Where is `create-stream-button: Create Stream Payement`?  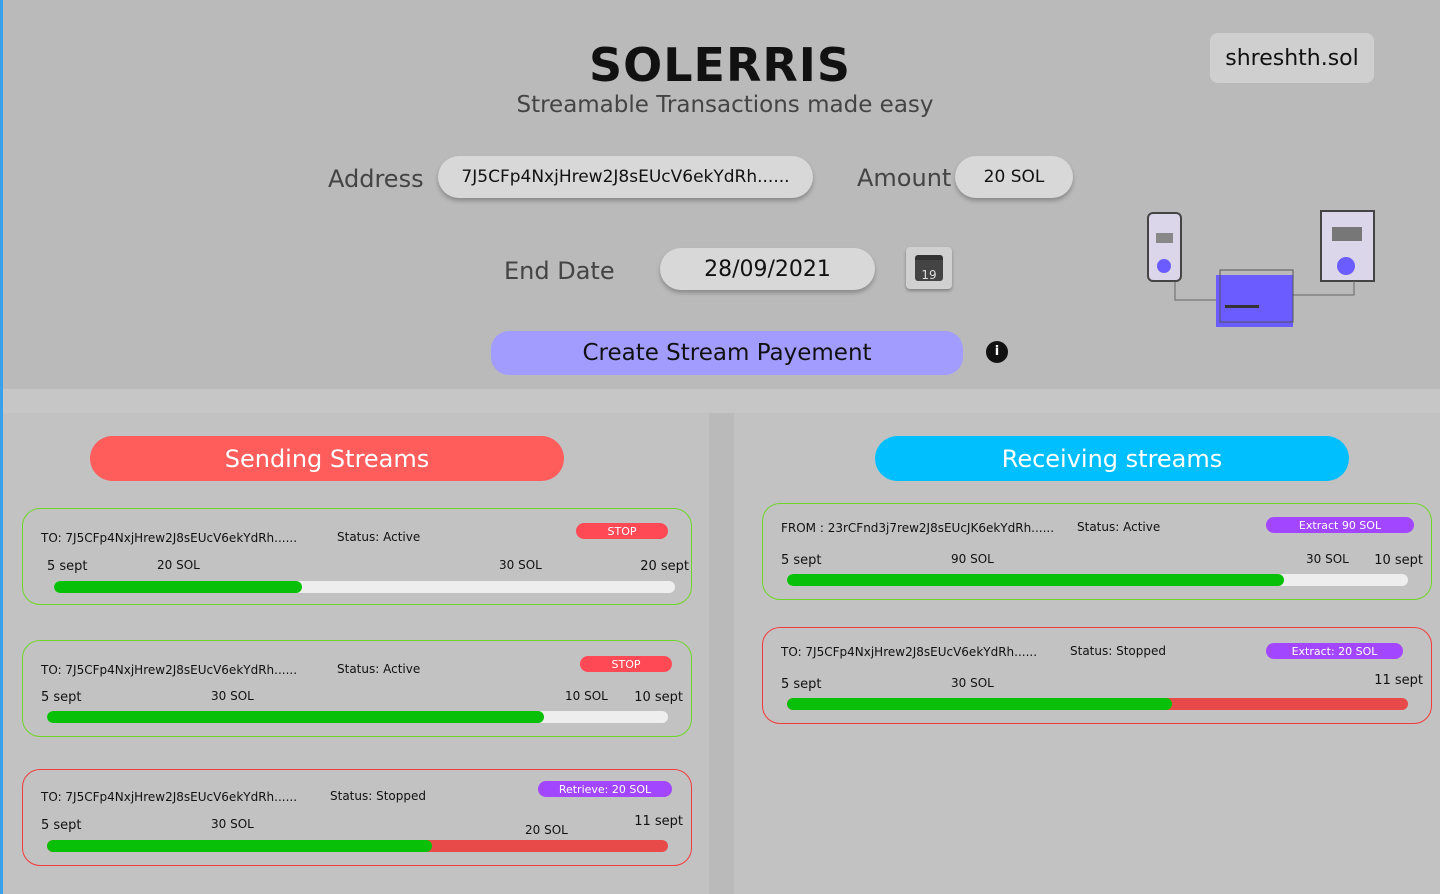 create-stream-button: Create Stream Payement is located at coordinates (727, 353).